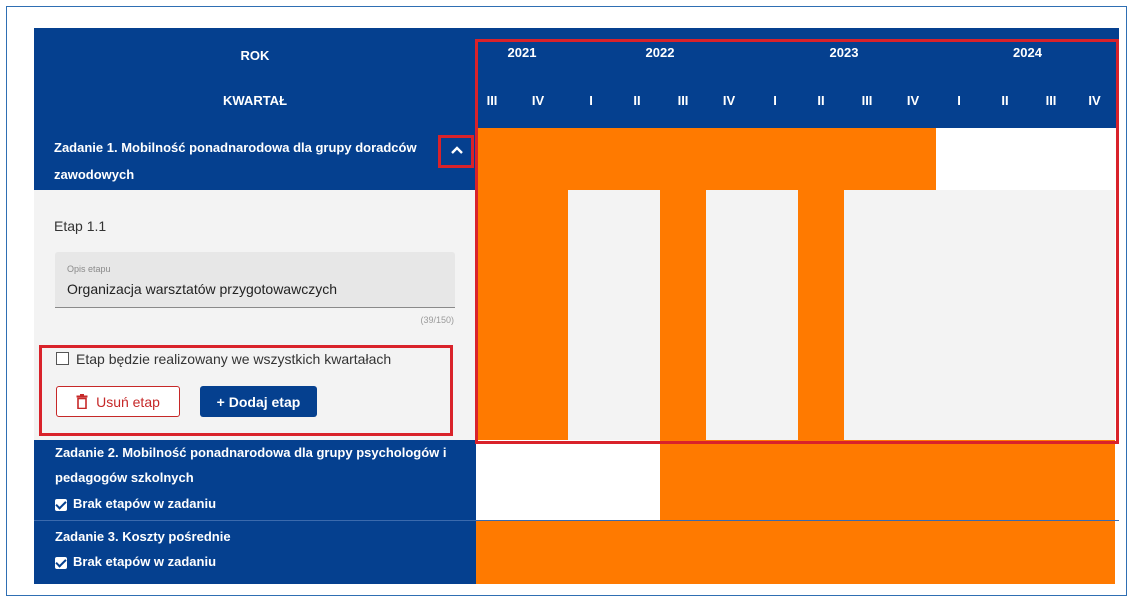  Describe the element at coordinates (94, 174) in the screenshot. I see `task-1-title-line2: zawodowych` at that location.